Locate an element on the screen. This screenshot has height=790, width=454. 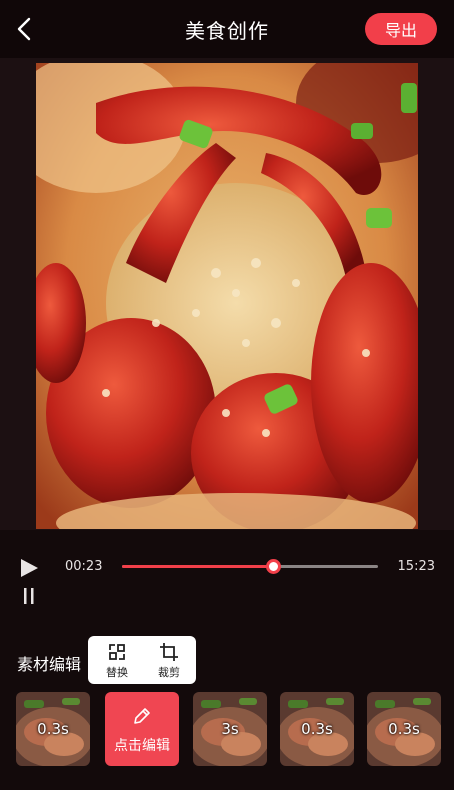
top-bar: 美食创作 导出 is located at coordinates (227, 29).